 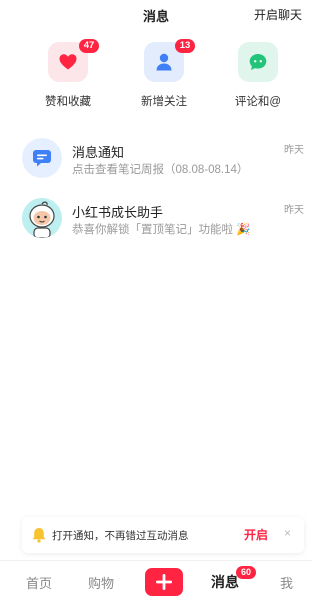 I want to click on followers-label: 新增关注, so click(x=164, y=102).